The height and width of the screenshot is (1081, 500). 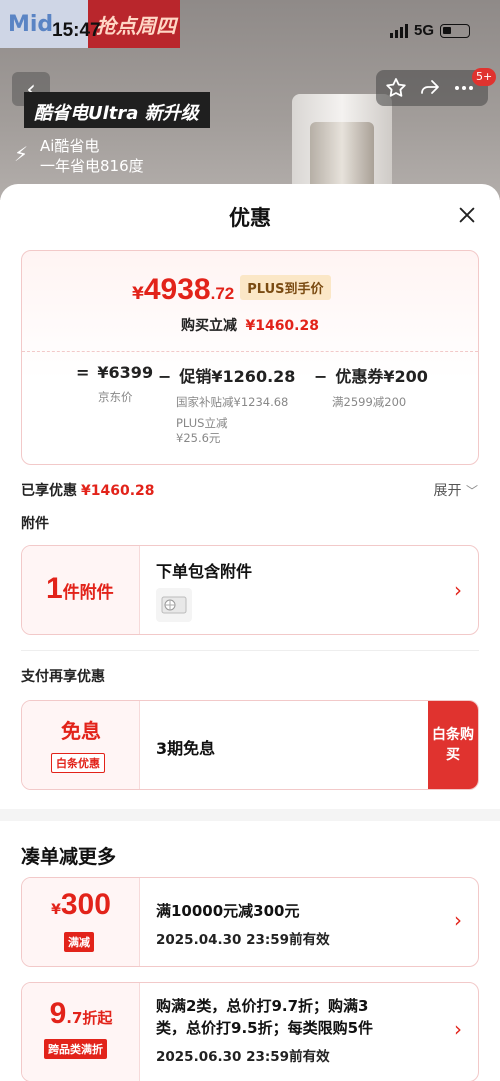 I want to click on breakdown-item-coupon: − 优惠券¥200 满2599减200, so click(x=371, y=386).